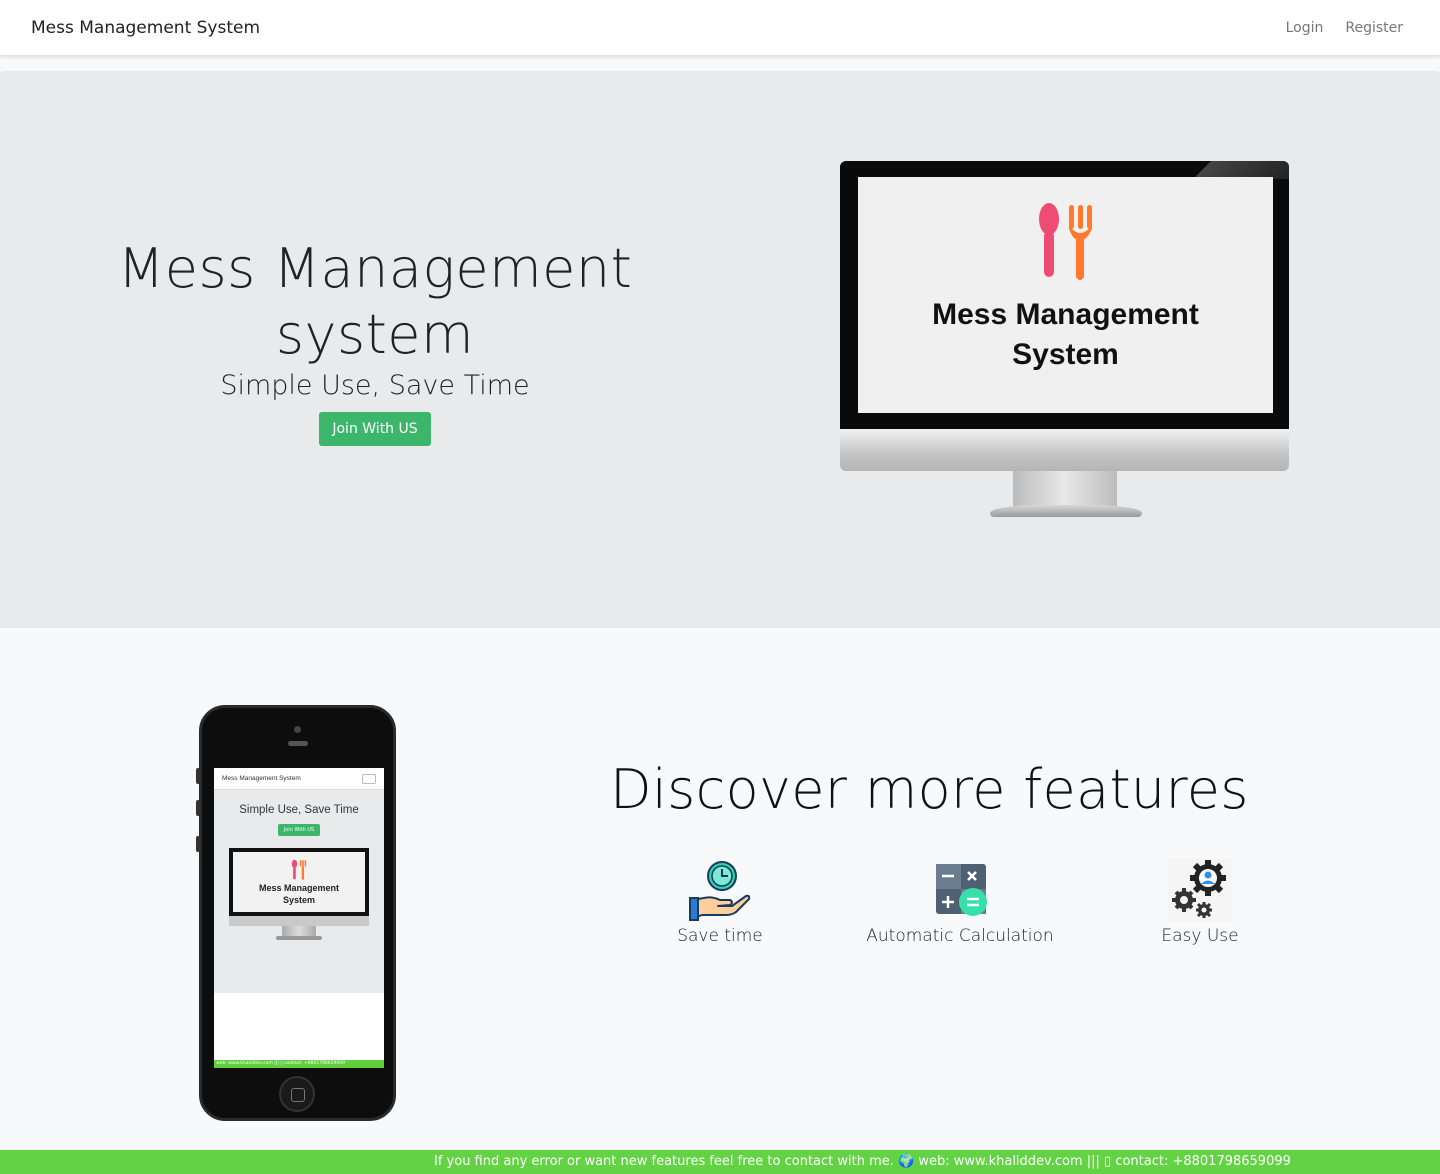 The width and height of the screenshot is (1440, 1174). What do you see at coordinates (297, 729) in the screenshot?
I see `phone-camera` at bounding box center [297, 729].